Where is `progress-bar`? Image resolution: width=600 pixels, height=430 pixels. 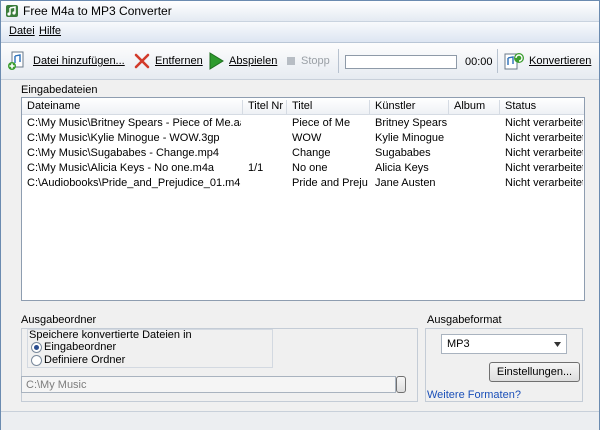 progress-bar is located at coordinates (401, 62).